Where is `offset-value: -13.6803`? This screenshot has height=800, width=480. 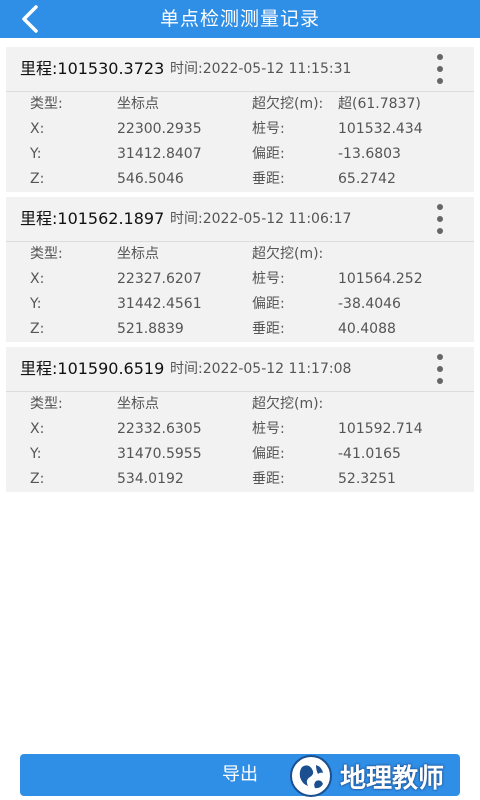 offset-value: -13.6803 is located at coordinates (369, 154).